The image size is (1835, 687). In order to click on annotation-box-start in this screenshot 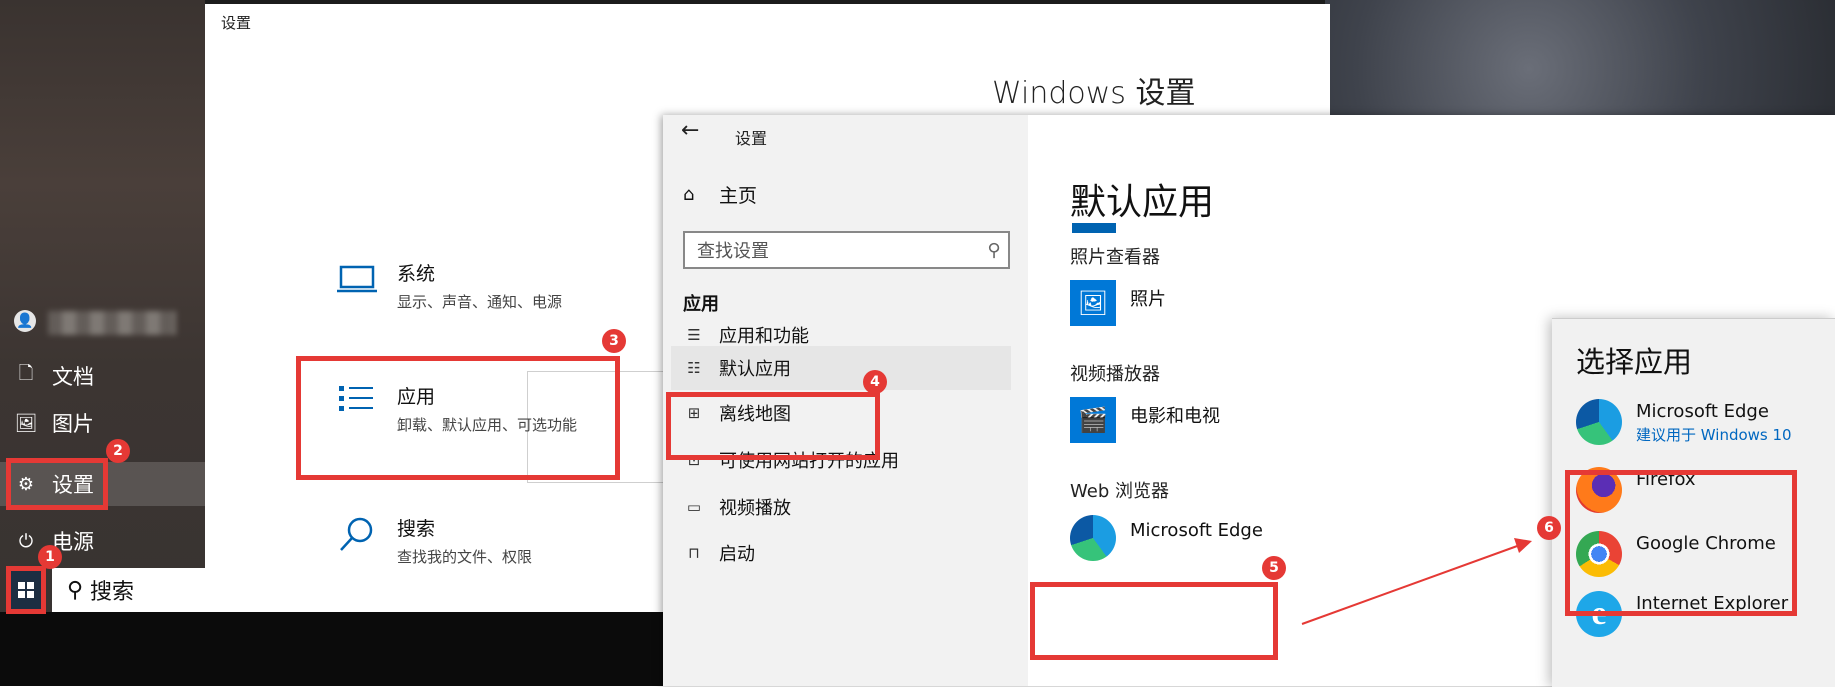, I will do `click(26, 590)`.